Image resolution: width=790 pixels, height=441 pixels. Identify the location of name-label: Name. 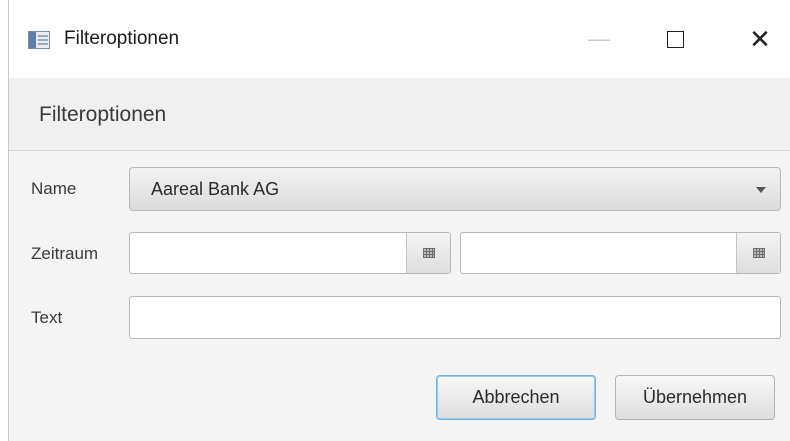
(54, 188).